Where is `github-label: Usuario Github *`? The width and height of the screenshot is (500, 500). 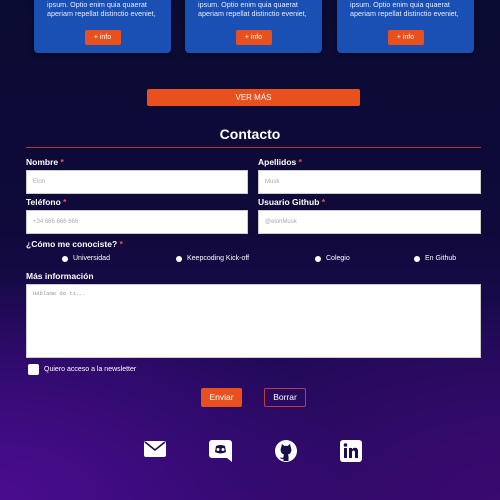
github-label: Usuario Github * is located at coordinates (292, 202).